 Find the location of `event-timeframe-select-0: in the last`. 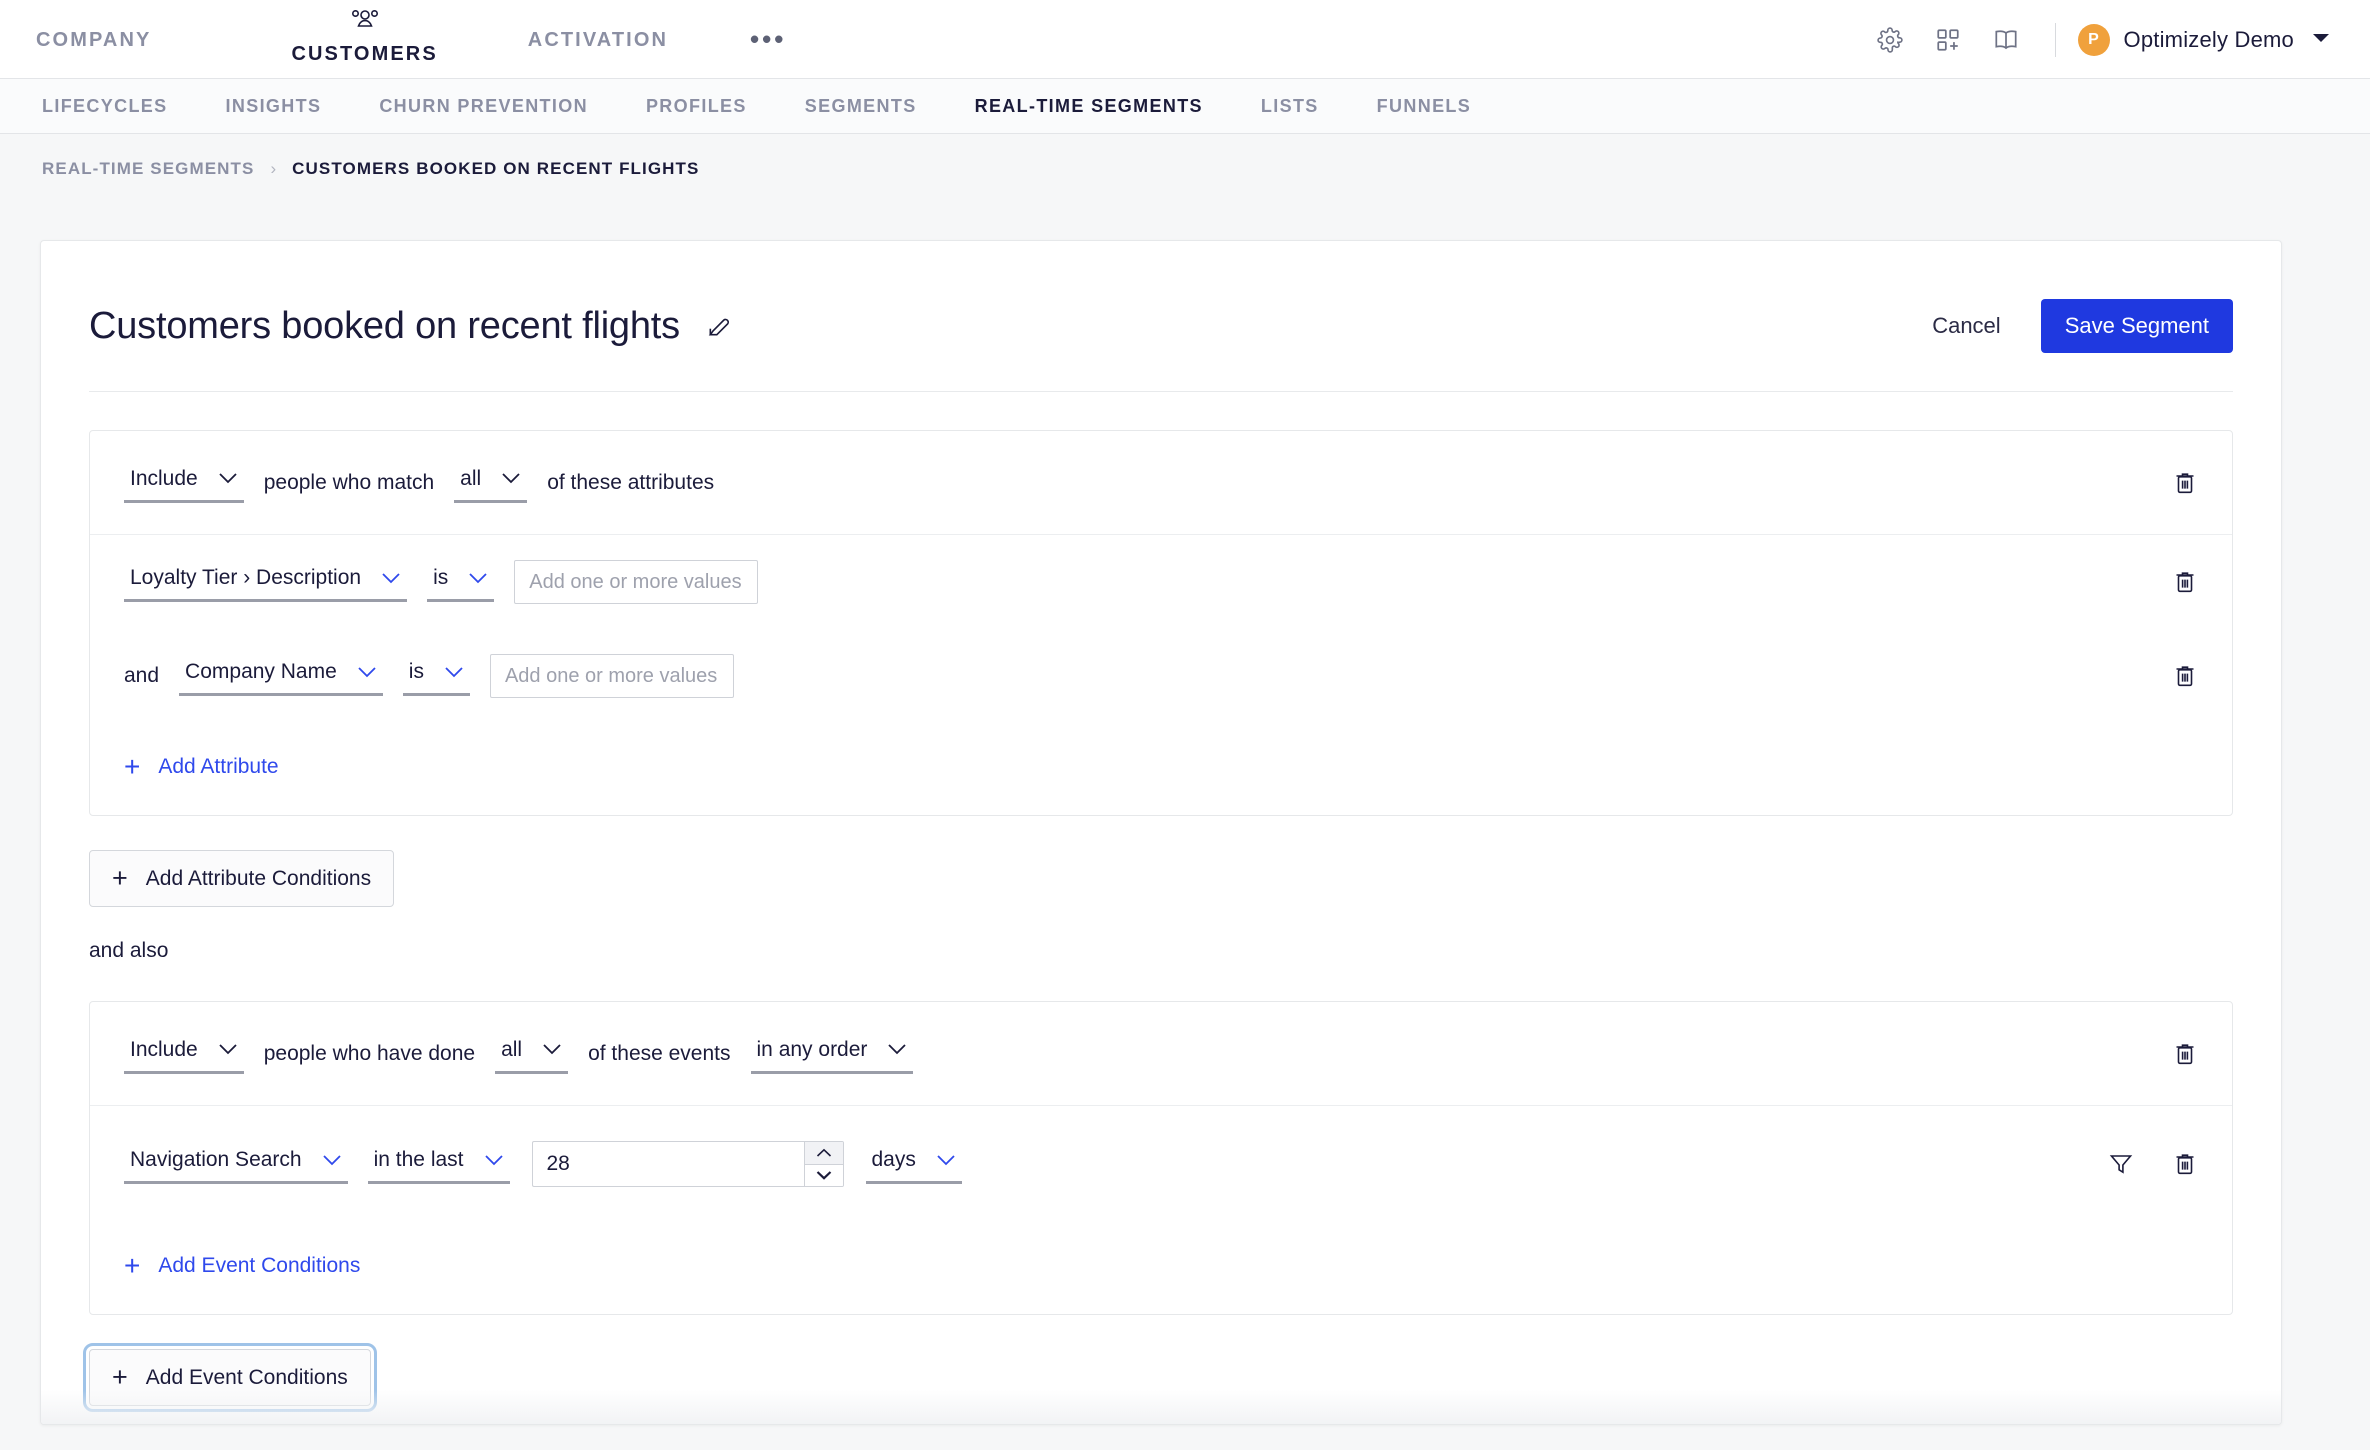

event-timeframe-select-0: in the last is located at coordinates (438, 1164).